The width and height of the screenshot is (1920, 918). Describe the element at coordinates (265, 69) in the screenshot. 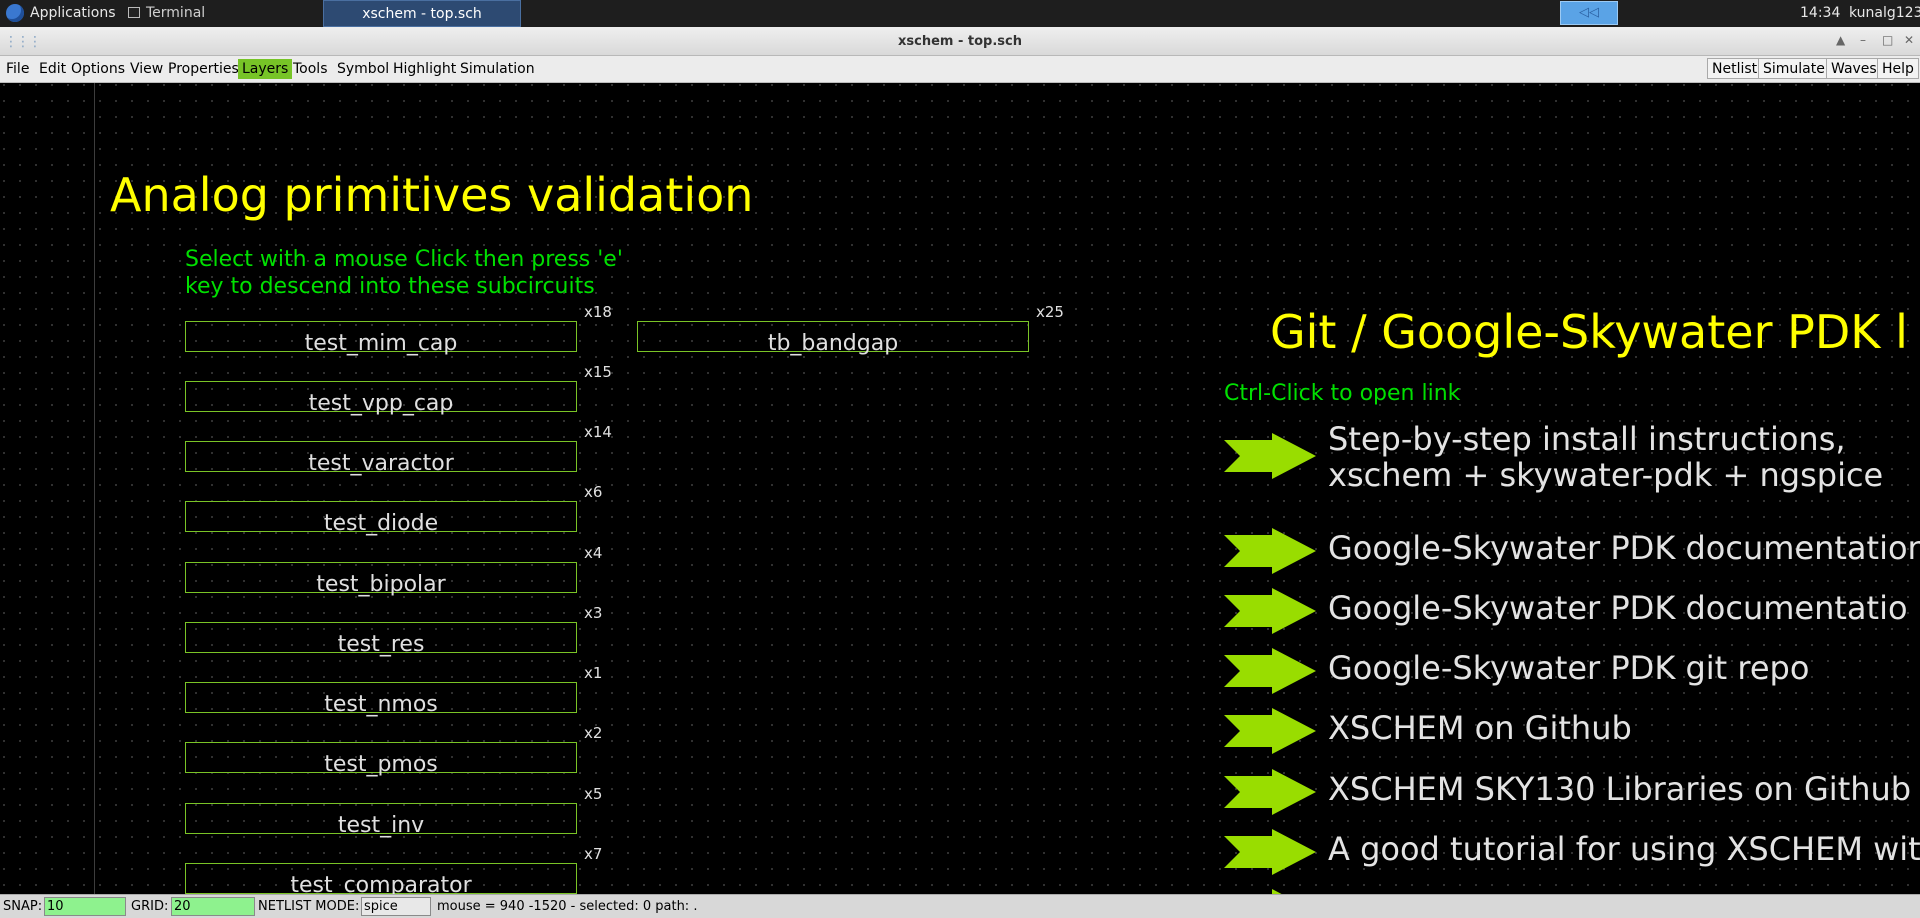

I see `menu-layers: Layers` at that location.